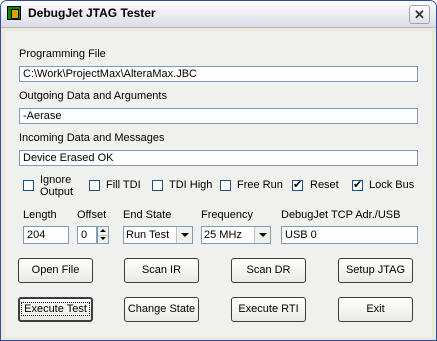 This screenshot has height=341, width=437. Describe the element at coordinates (147, 215) in the screenshot. I see `end-state-label: End State` at that location.